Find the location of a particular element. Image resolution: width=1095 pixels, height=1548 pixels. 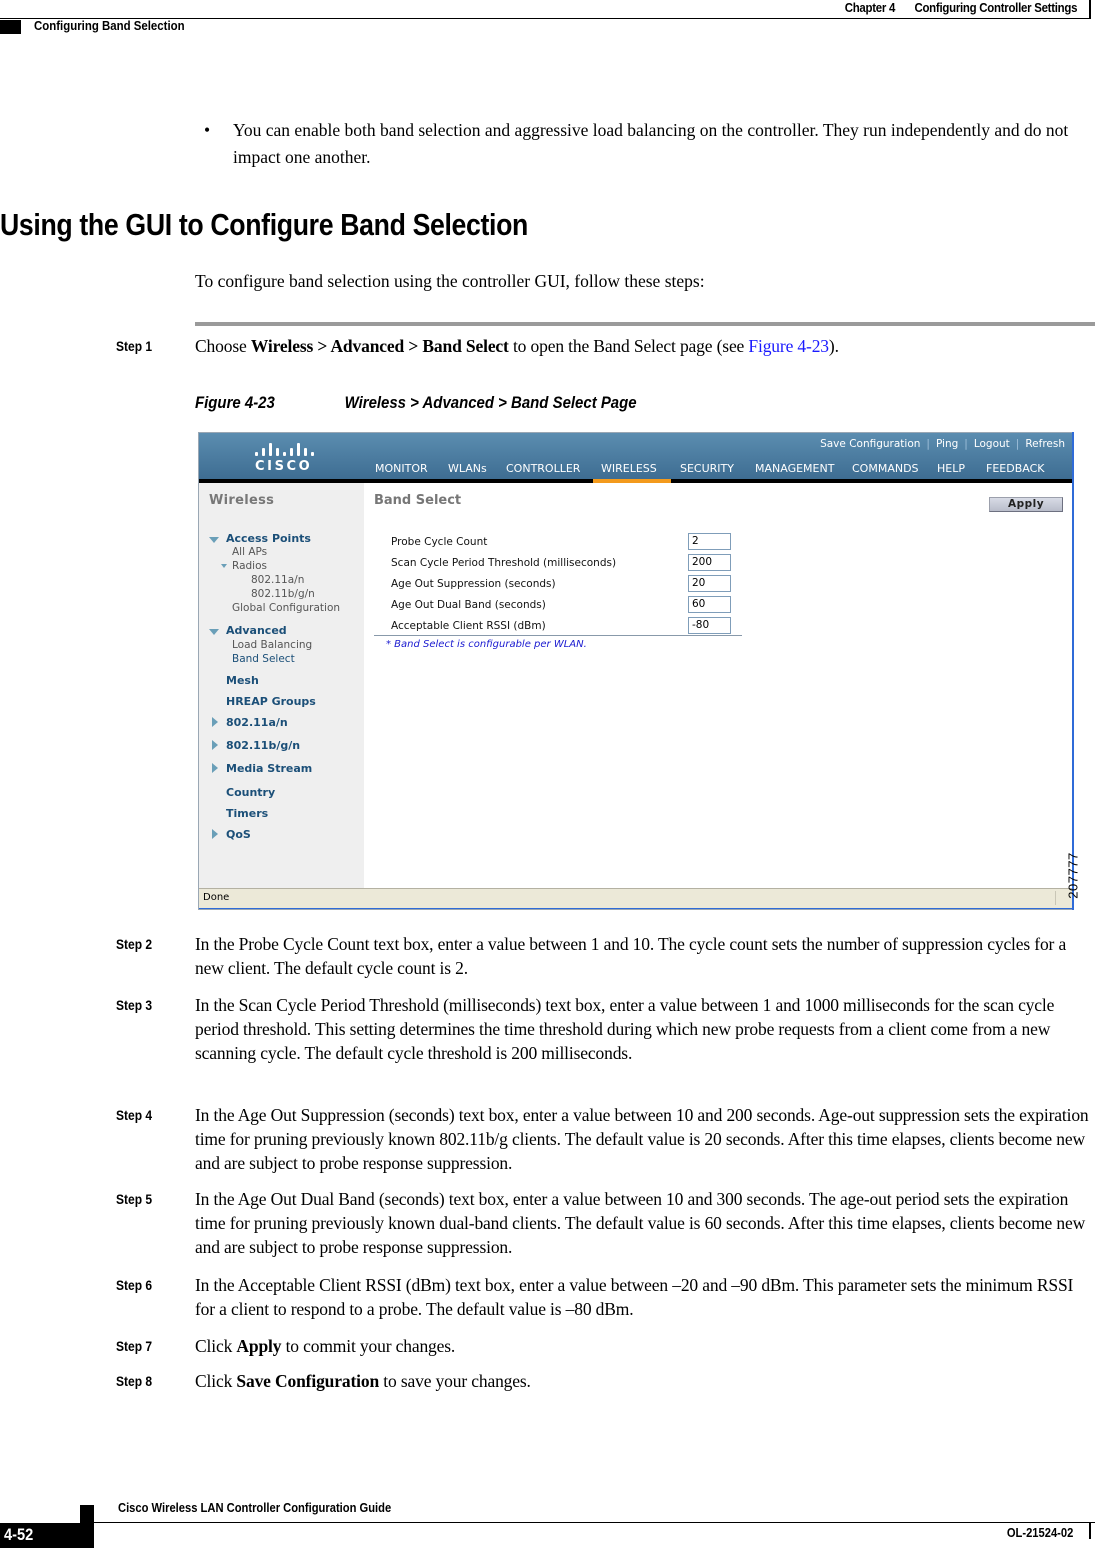

chapter-number: Chapter 4 is located at coordinates (869, 7).